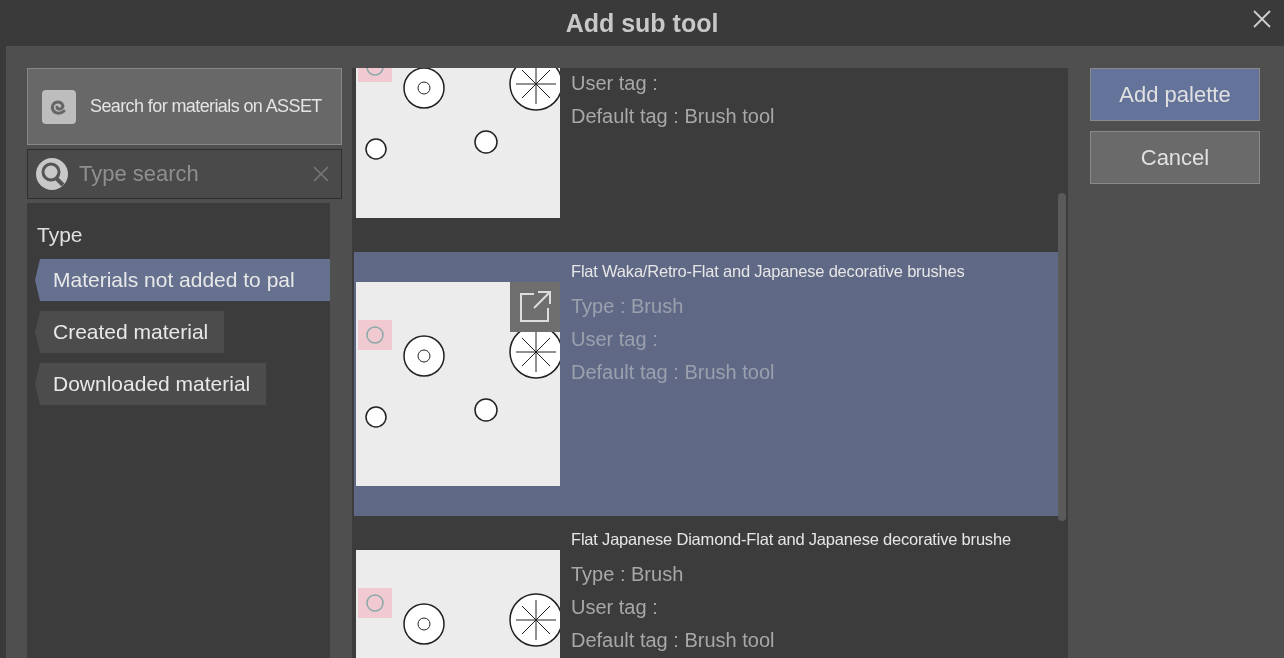 This screenshot has width=1284, height=658. I want to click on cancel-button: Cancel, so click(1175, 157).